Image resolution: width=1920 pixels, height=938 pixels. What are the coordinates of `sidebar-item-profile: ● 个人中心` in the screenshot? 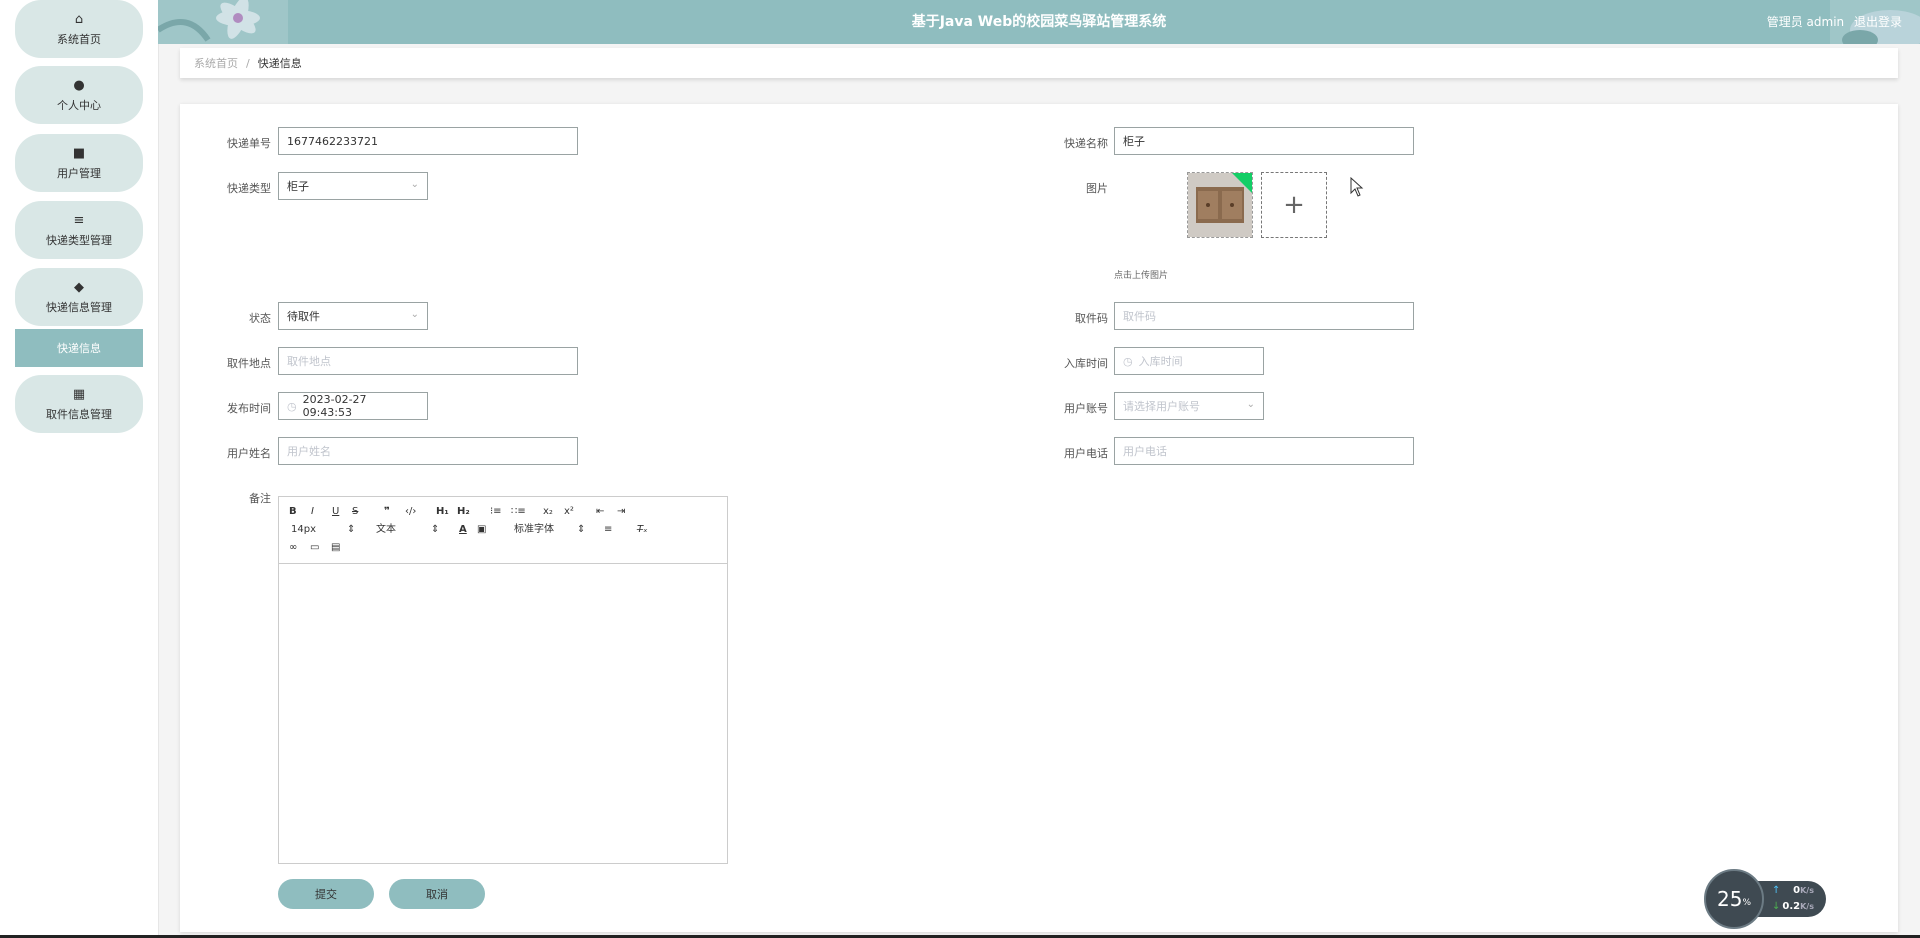 It's located at (79, 95).